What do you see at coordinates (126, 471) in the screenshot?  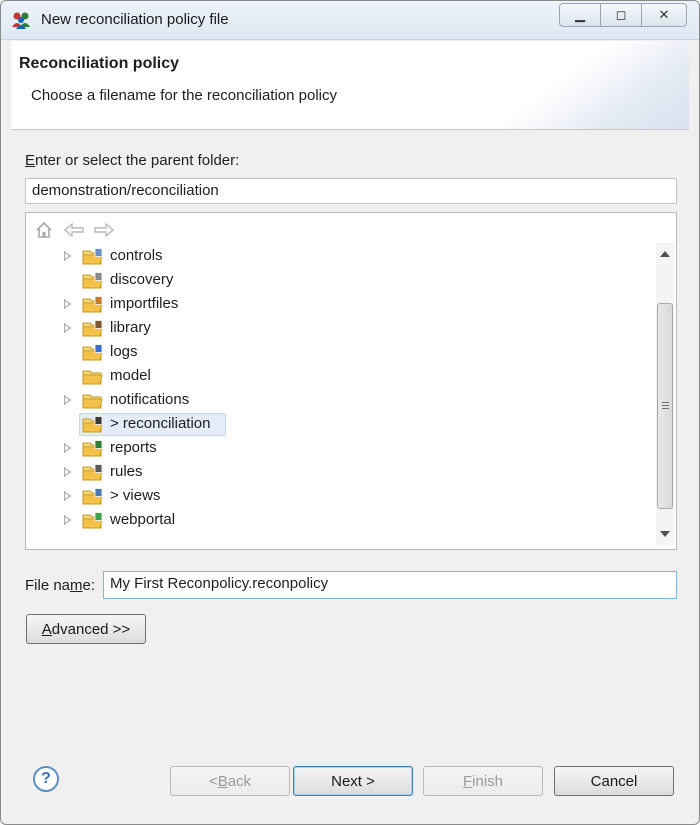 I see `tree-item-label: rules` at bounding box center [126, 471].